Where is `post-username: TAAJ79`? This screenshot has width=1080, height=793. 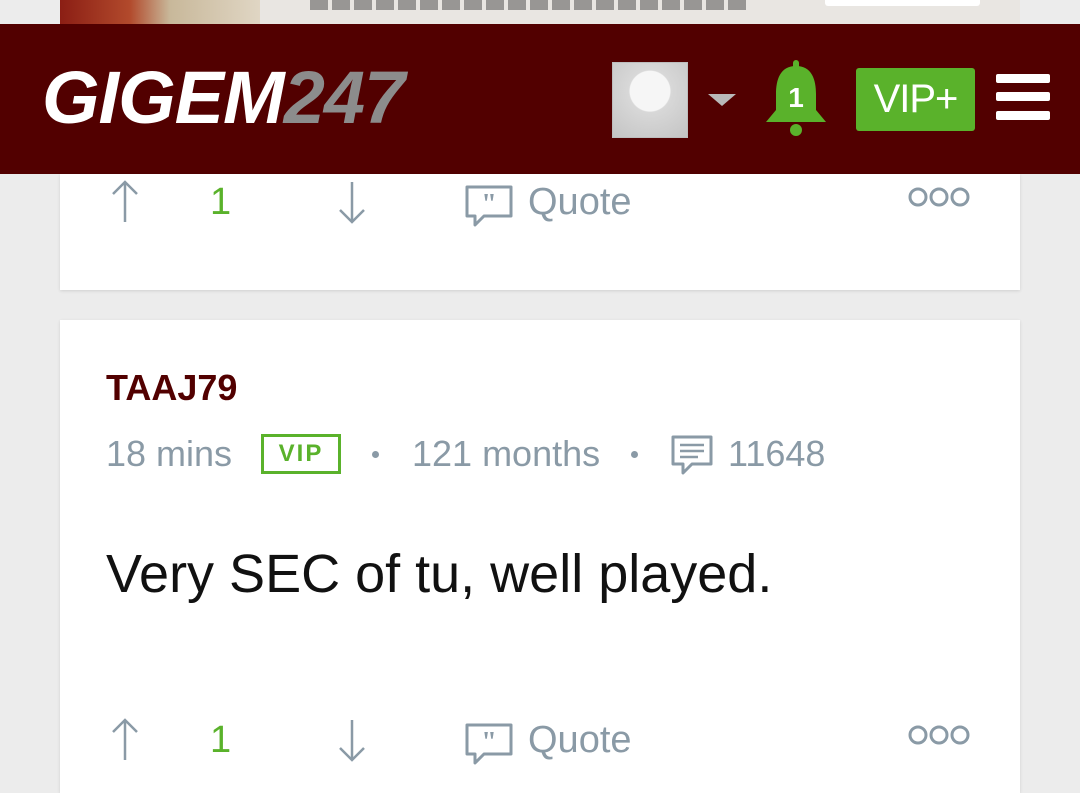 post-username: TAAJ79 is located at coordinates (171, 388).